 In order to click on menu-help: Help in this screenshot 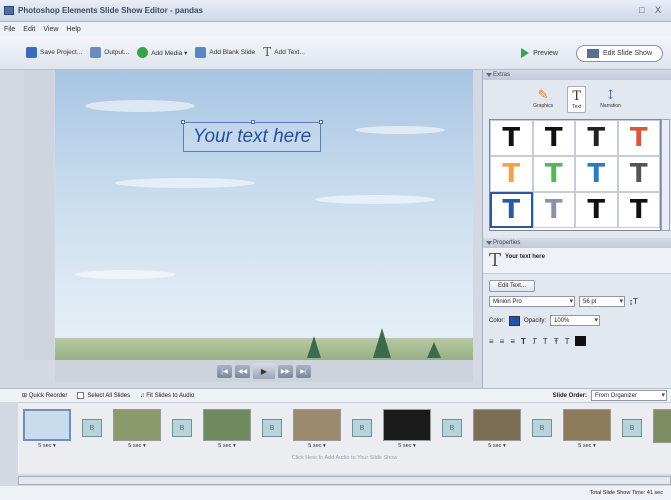, I will do `click(73, 29)`.